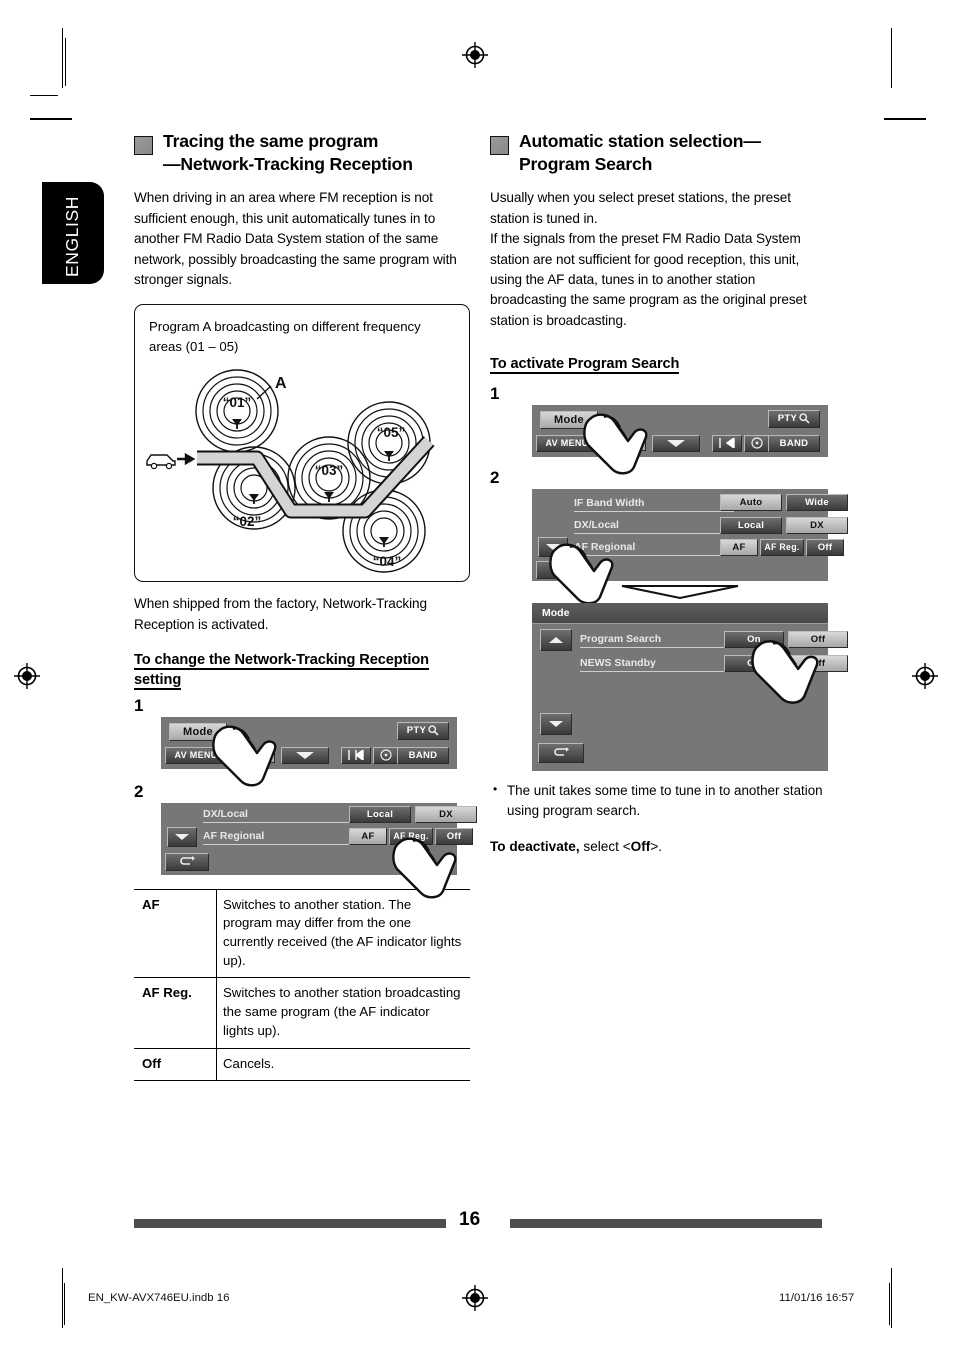 The image size is (954, 1354). I want to click on left-screen-mode-bar: Mode AV MENU P PTY BAND, so click(309, 751).